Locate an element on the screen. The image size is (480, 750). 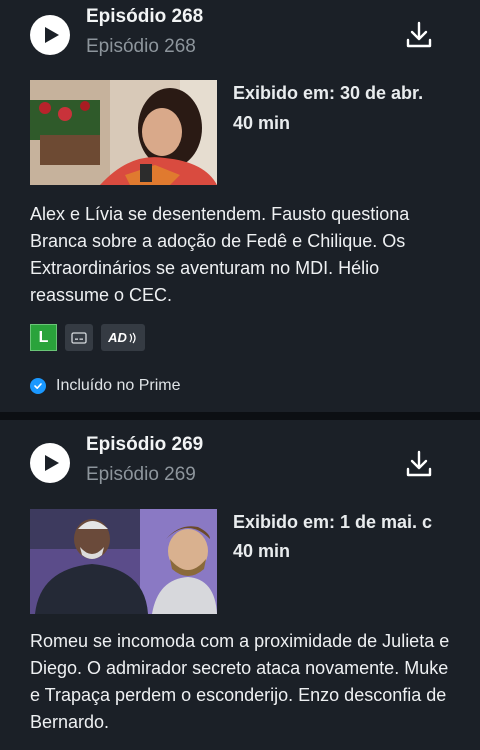
episode-title: Episódio 269 is located at coordinates (145, 444).